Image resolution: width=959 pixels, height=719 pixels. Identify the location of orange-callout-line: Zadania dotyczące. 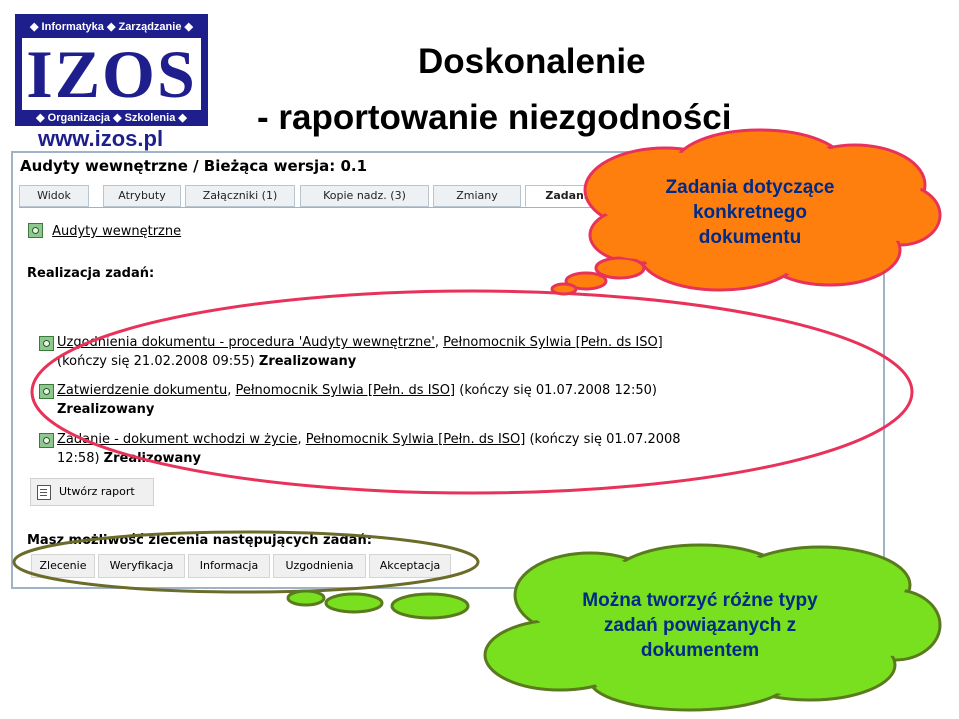
(750, 187).